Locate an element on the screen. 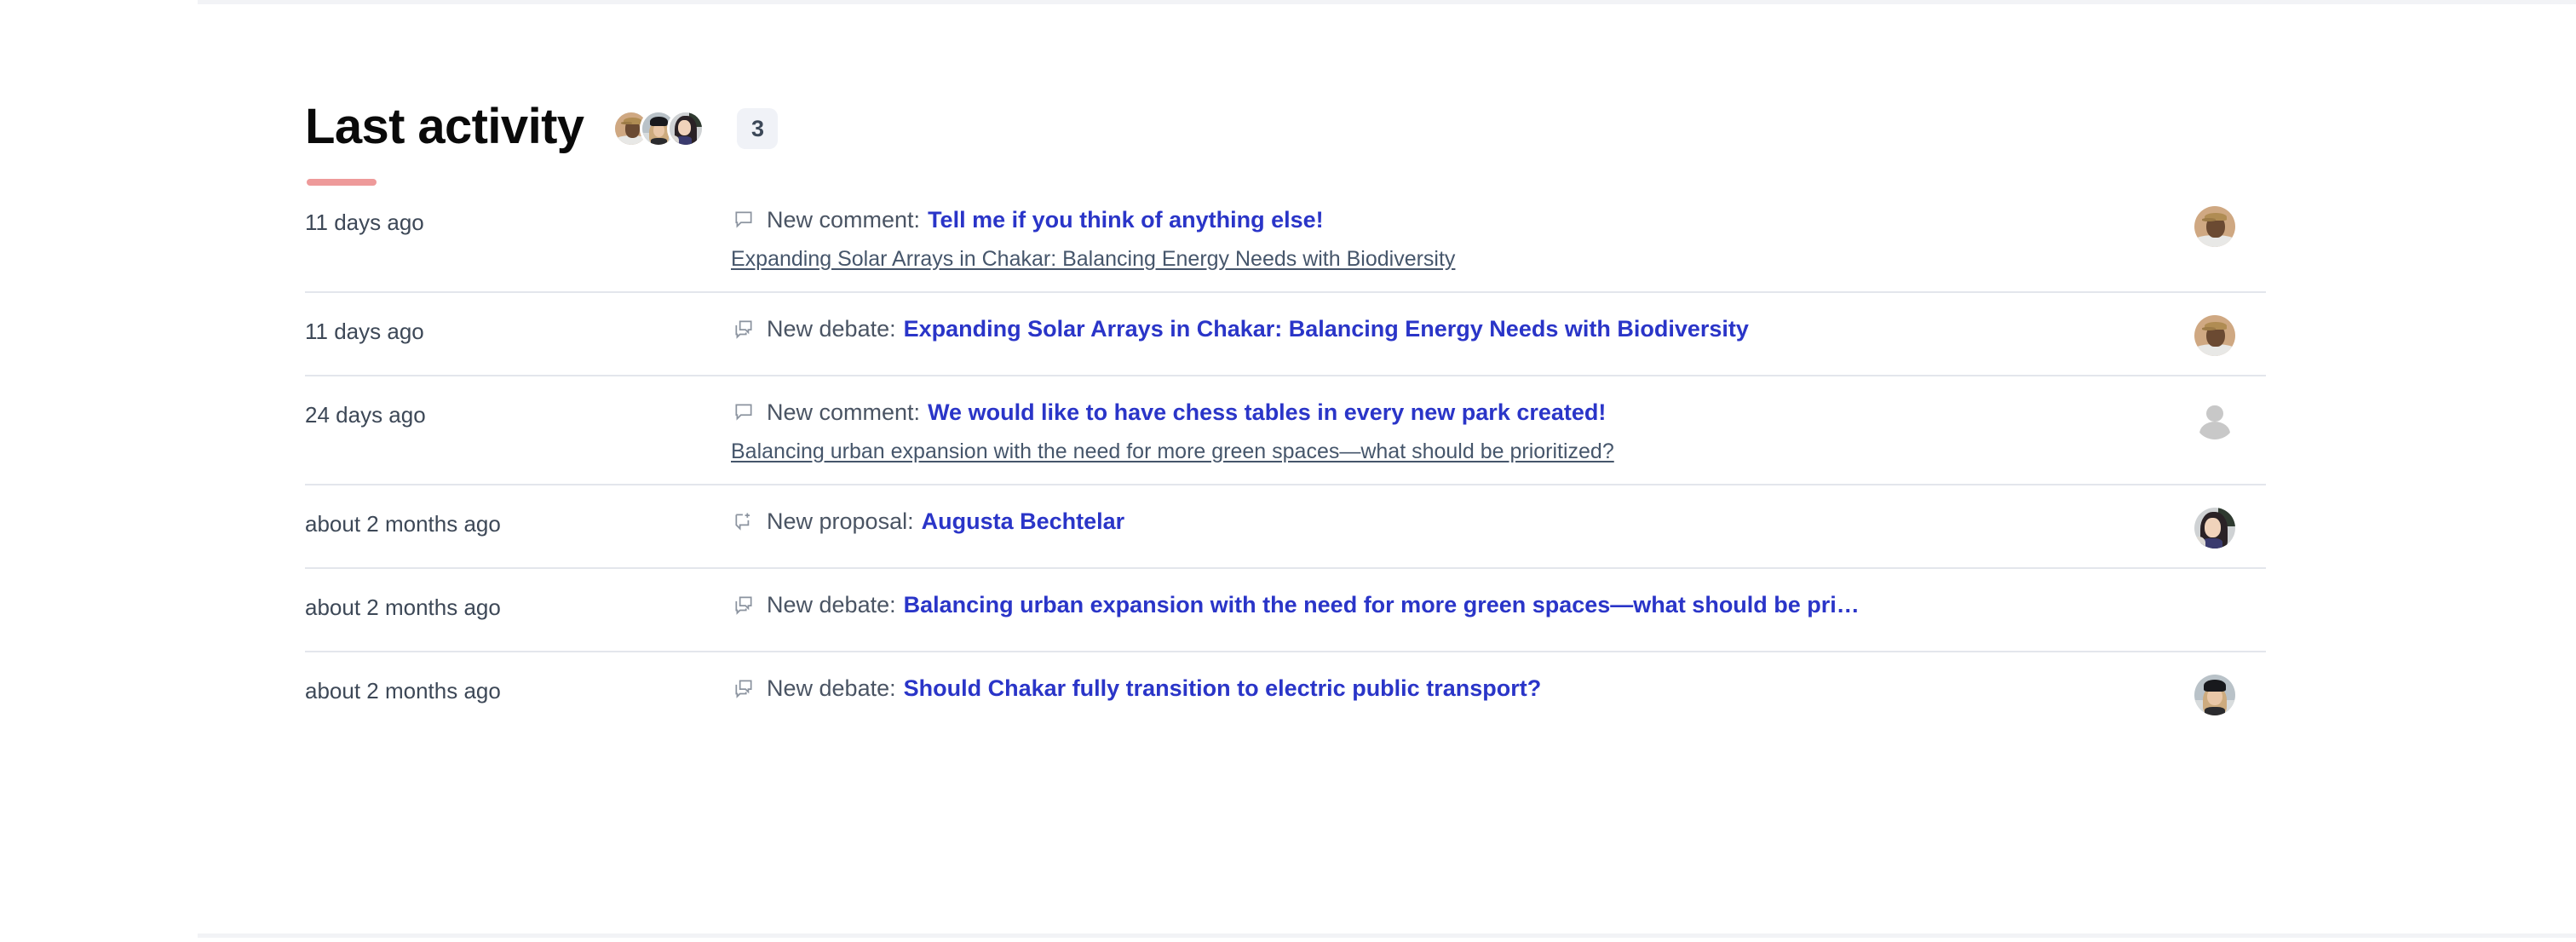 Image resolution: width=2576 pixels, height=942 pixels. participants-avatar-group is located at coordinates (659, 128).